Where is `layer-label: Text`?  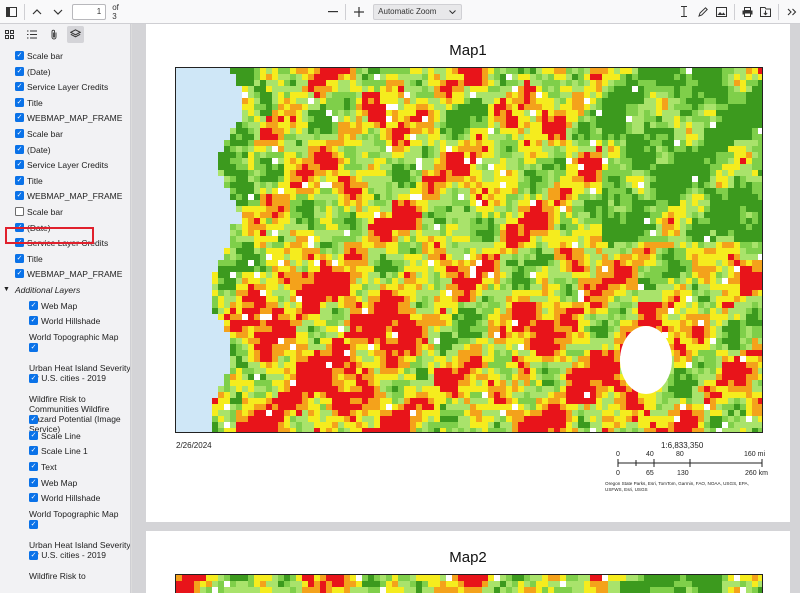
layer-label: Text is located at coordinates (49, 467).